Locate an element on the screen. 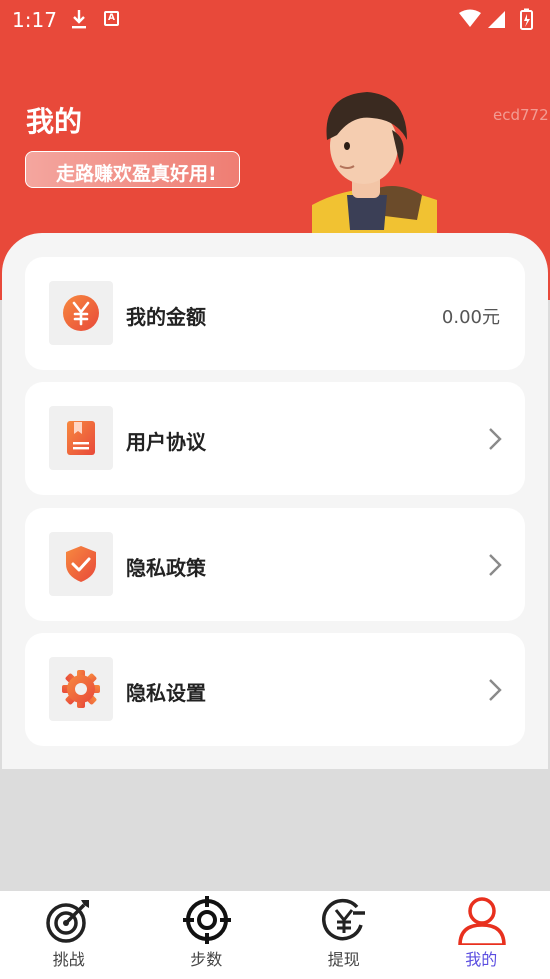 This screenshot has height=979, width=550. app-notification-icon: A is located at coordinates (111, 18).